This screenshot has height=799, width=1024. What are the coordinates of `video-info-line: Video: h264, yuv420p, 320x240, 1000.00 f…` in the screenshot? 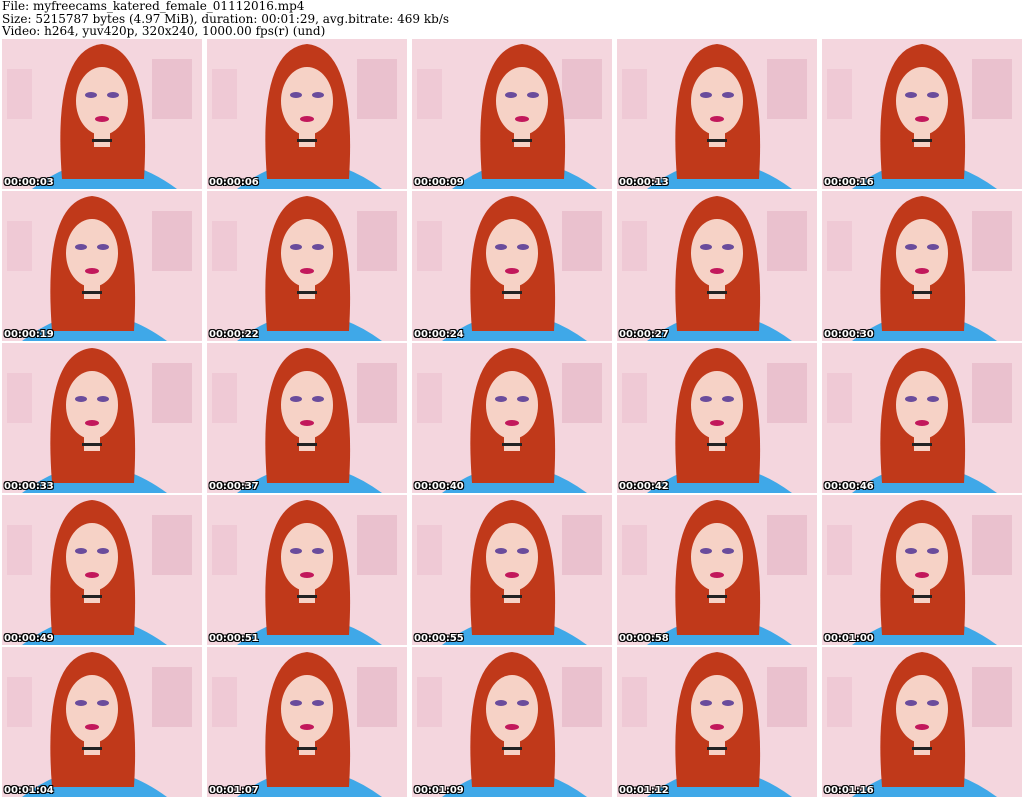 It's located at (164, 31).